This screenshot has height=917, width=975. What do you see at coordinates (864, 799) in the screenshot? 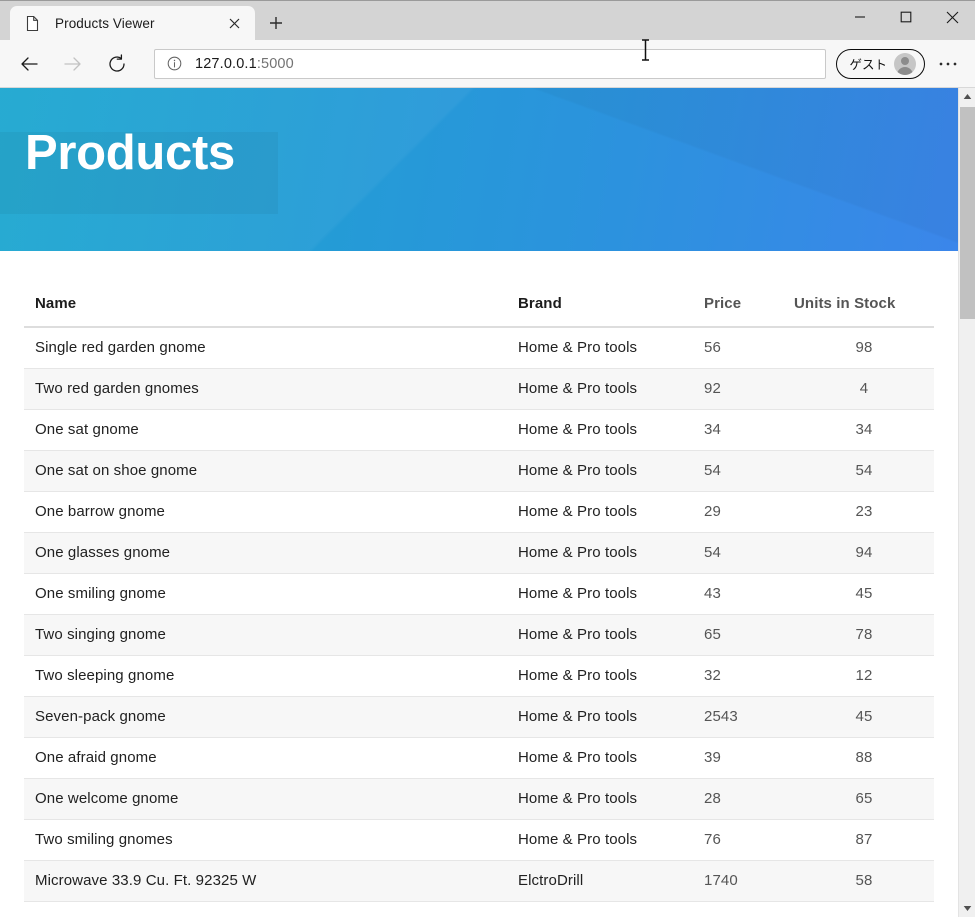
I see `cell-units-in-stock: 65` at bounding box center [864, 799].